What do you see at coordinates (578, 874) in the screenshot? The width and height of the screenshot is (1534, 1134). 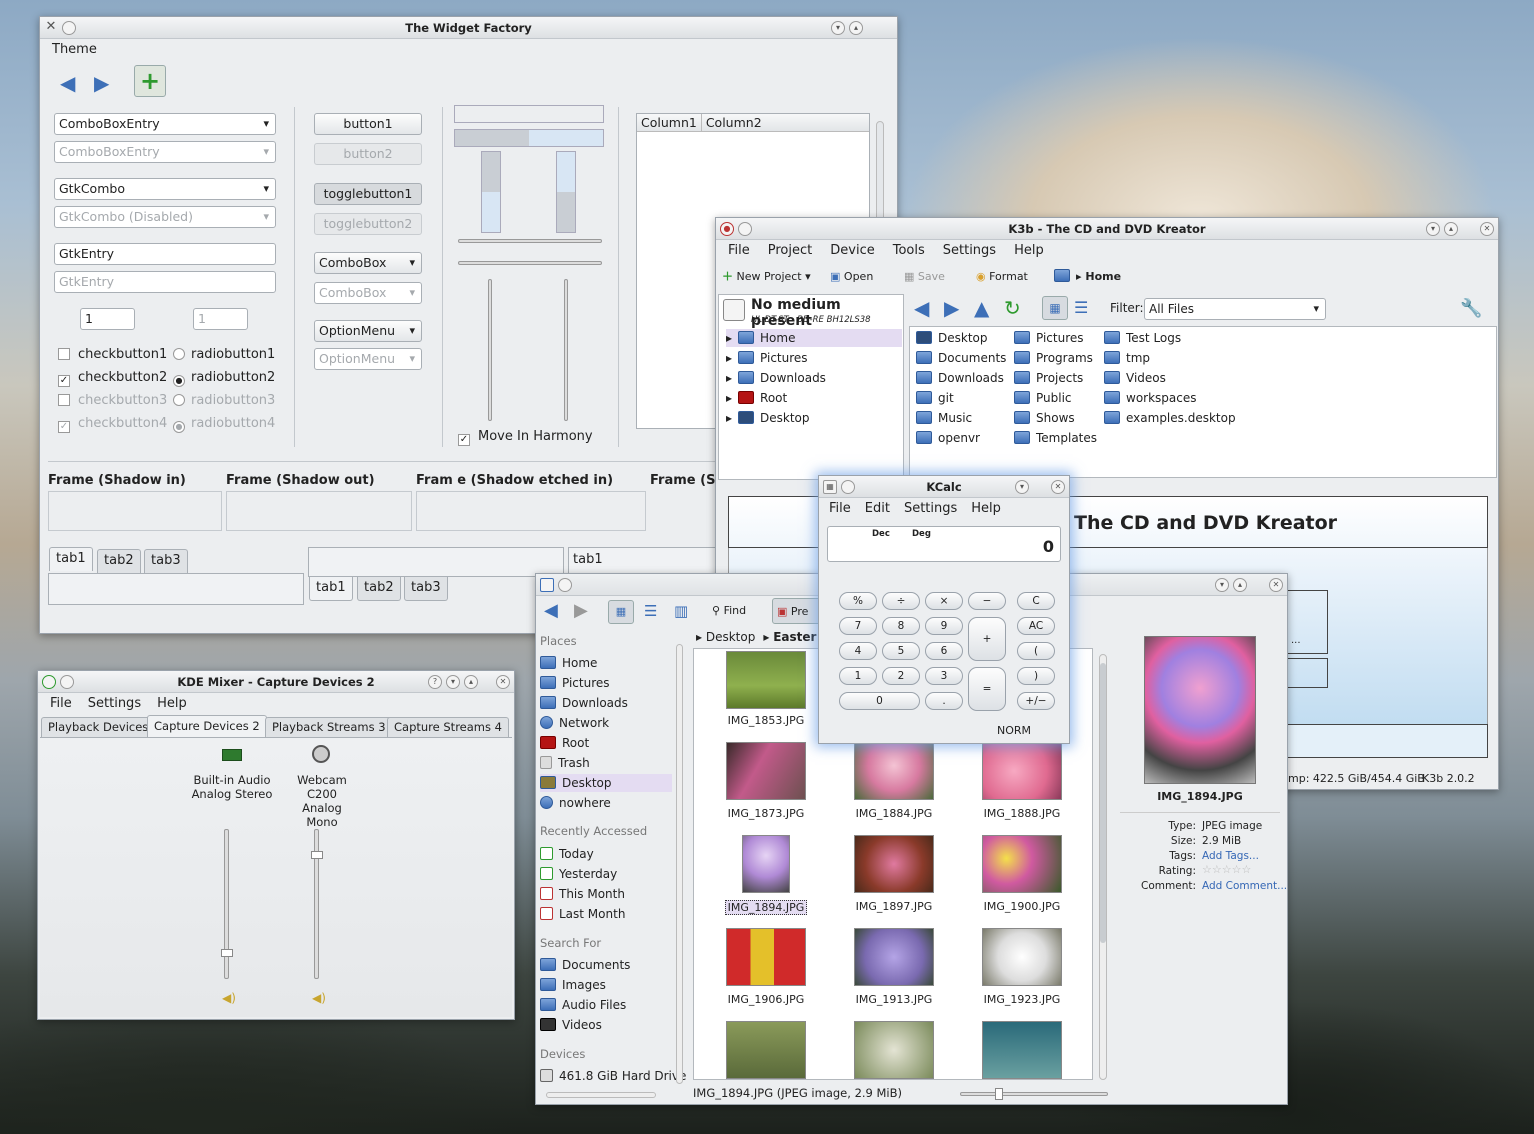 I see `recent-yesterday: Yesterday` at bounding box center [578, 874].